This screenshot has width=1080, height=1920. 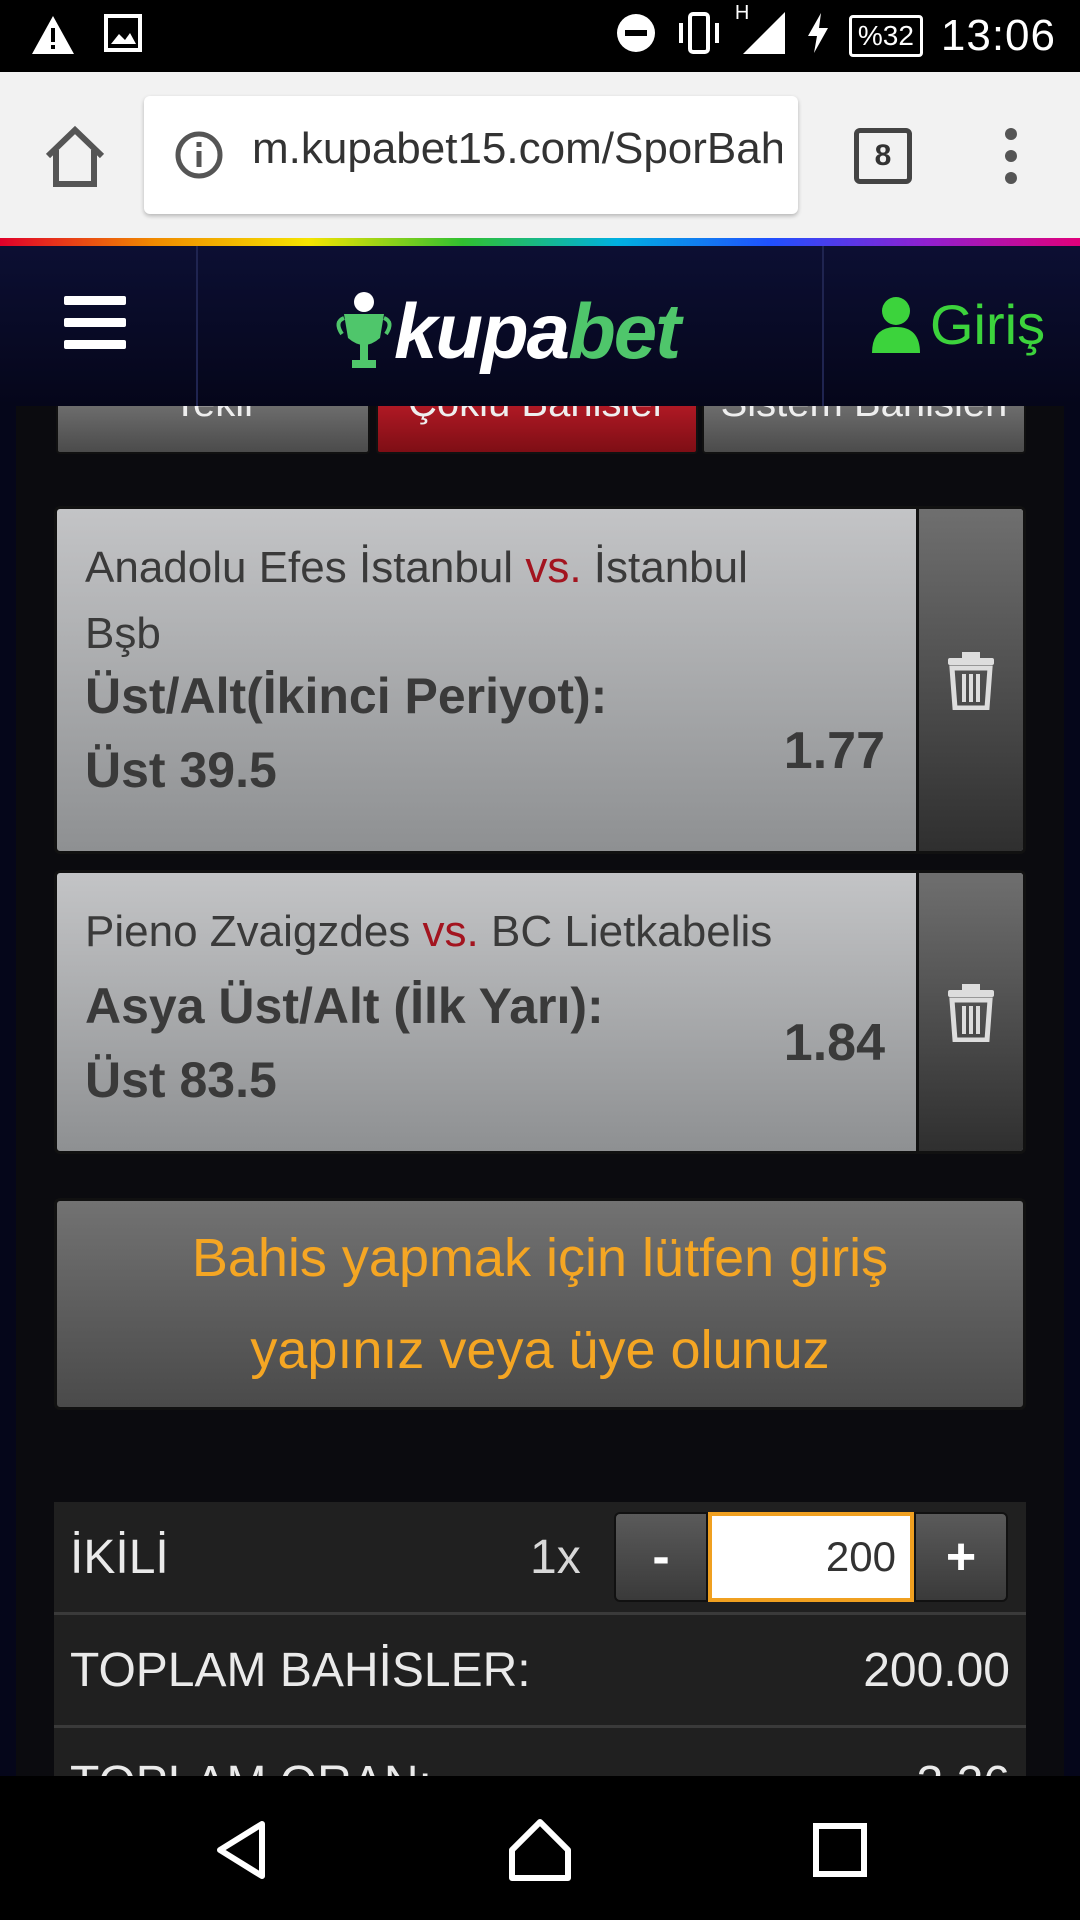 I want to click on info-icon, so click(x=199, y=155).